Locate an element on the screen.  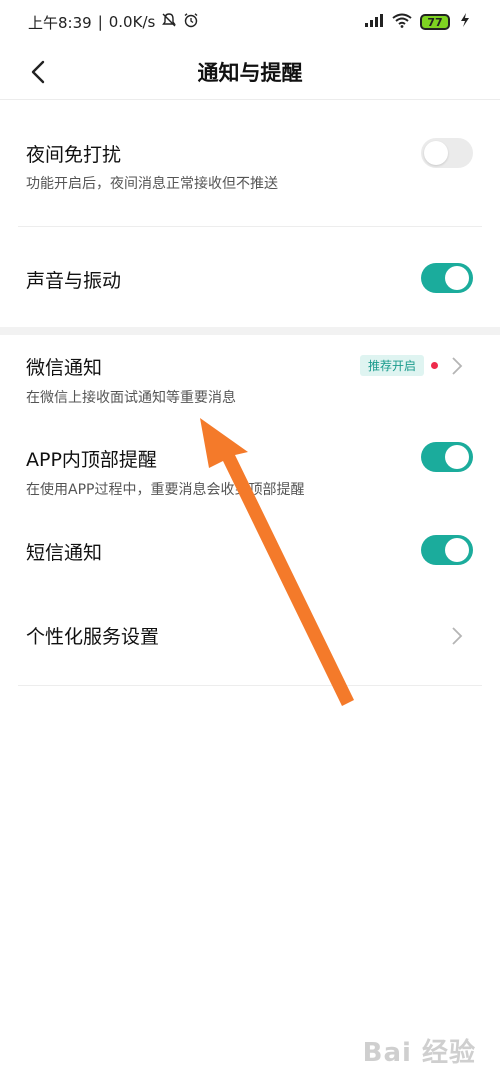
sms-notify-title: 短信通知 is located at coordinates (64, 553).